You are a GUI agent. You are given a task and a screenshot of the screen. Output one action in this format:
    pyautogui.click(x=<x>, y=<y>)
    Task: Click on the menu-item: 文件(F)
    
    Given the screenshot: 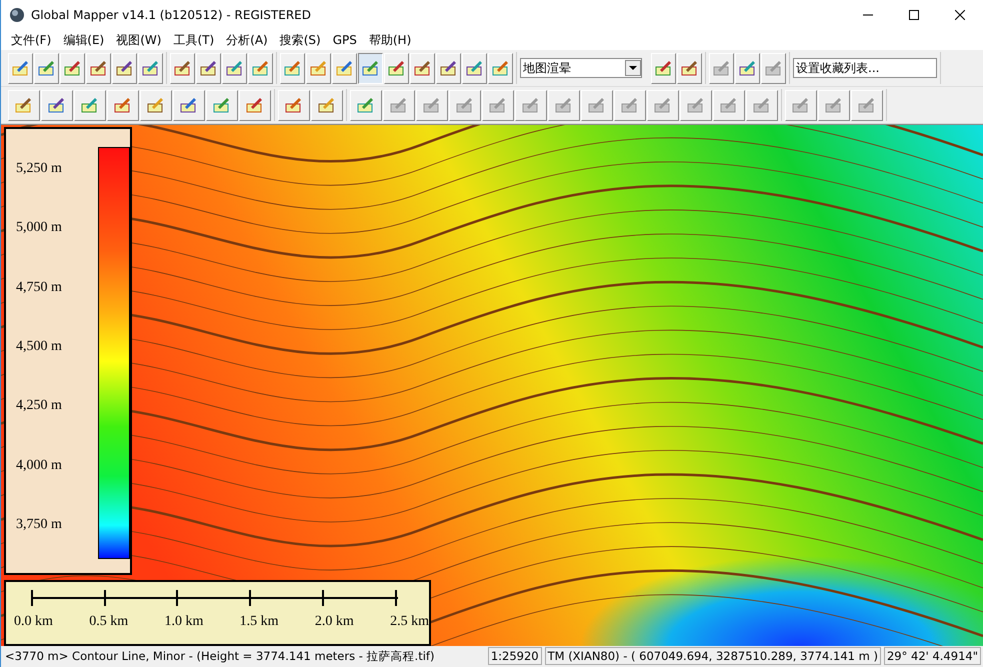 What is the action you would take?
    pyautogui.click(x=31, y=40)
    